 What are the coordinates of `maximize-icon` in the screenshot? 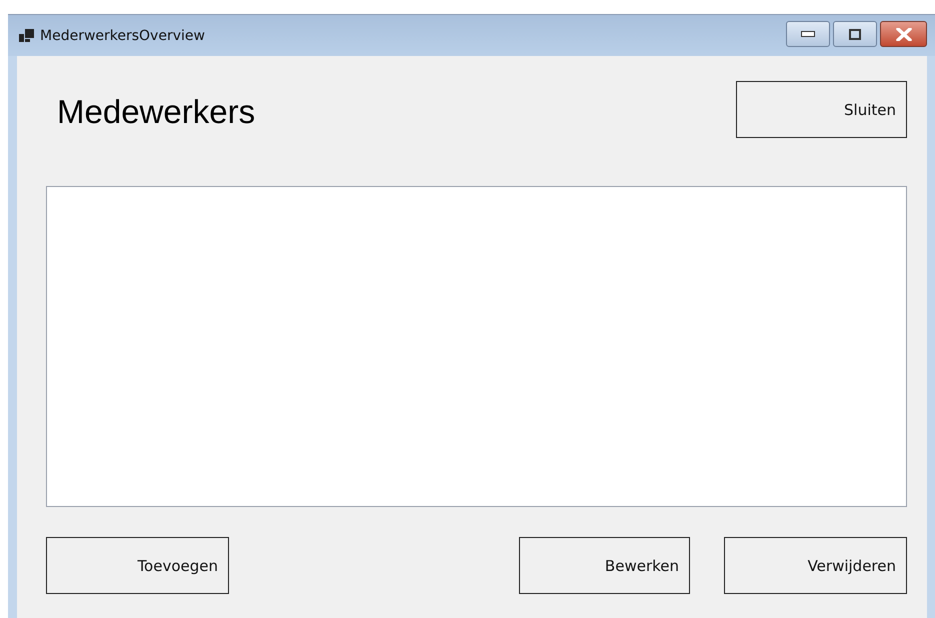 It's located at (855, 34).